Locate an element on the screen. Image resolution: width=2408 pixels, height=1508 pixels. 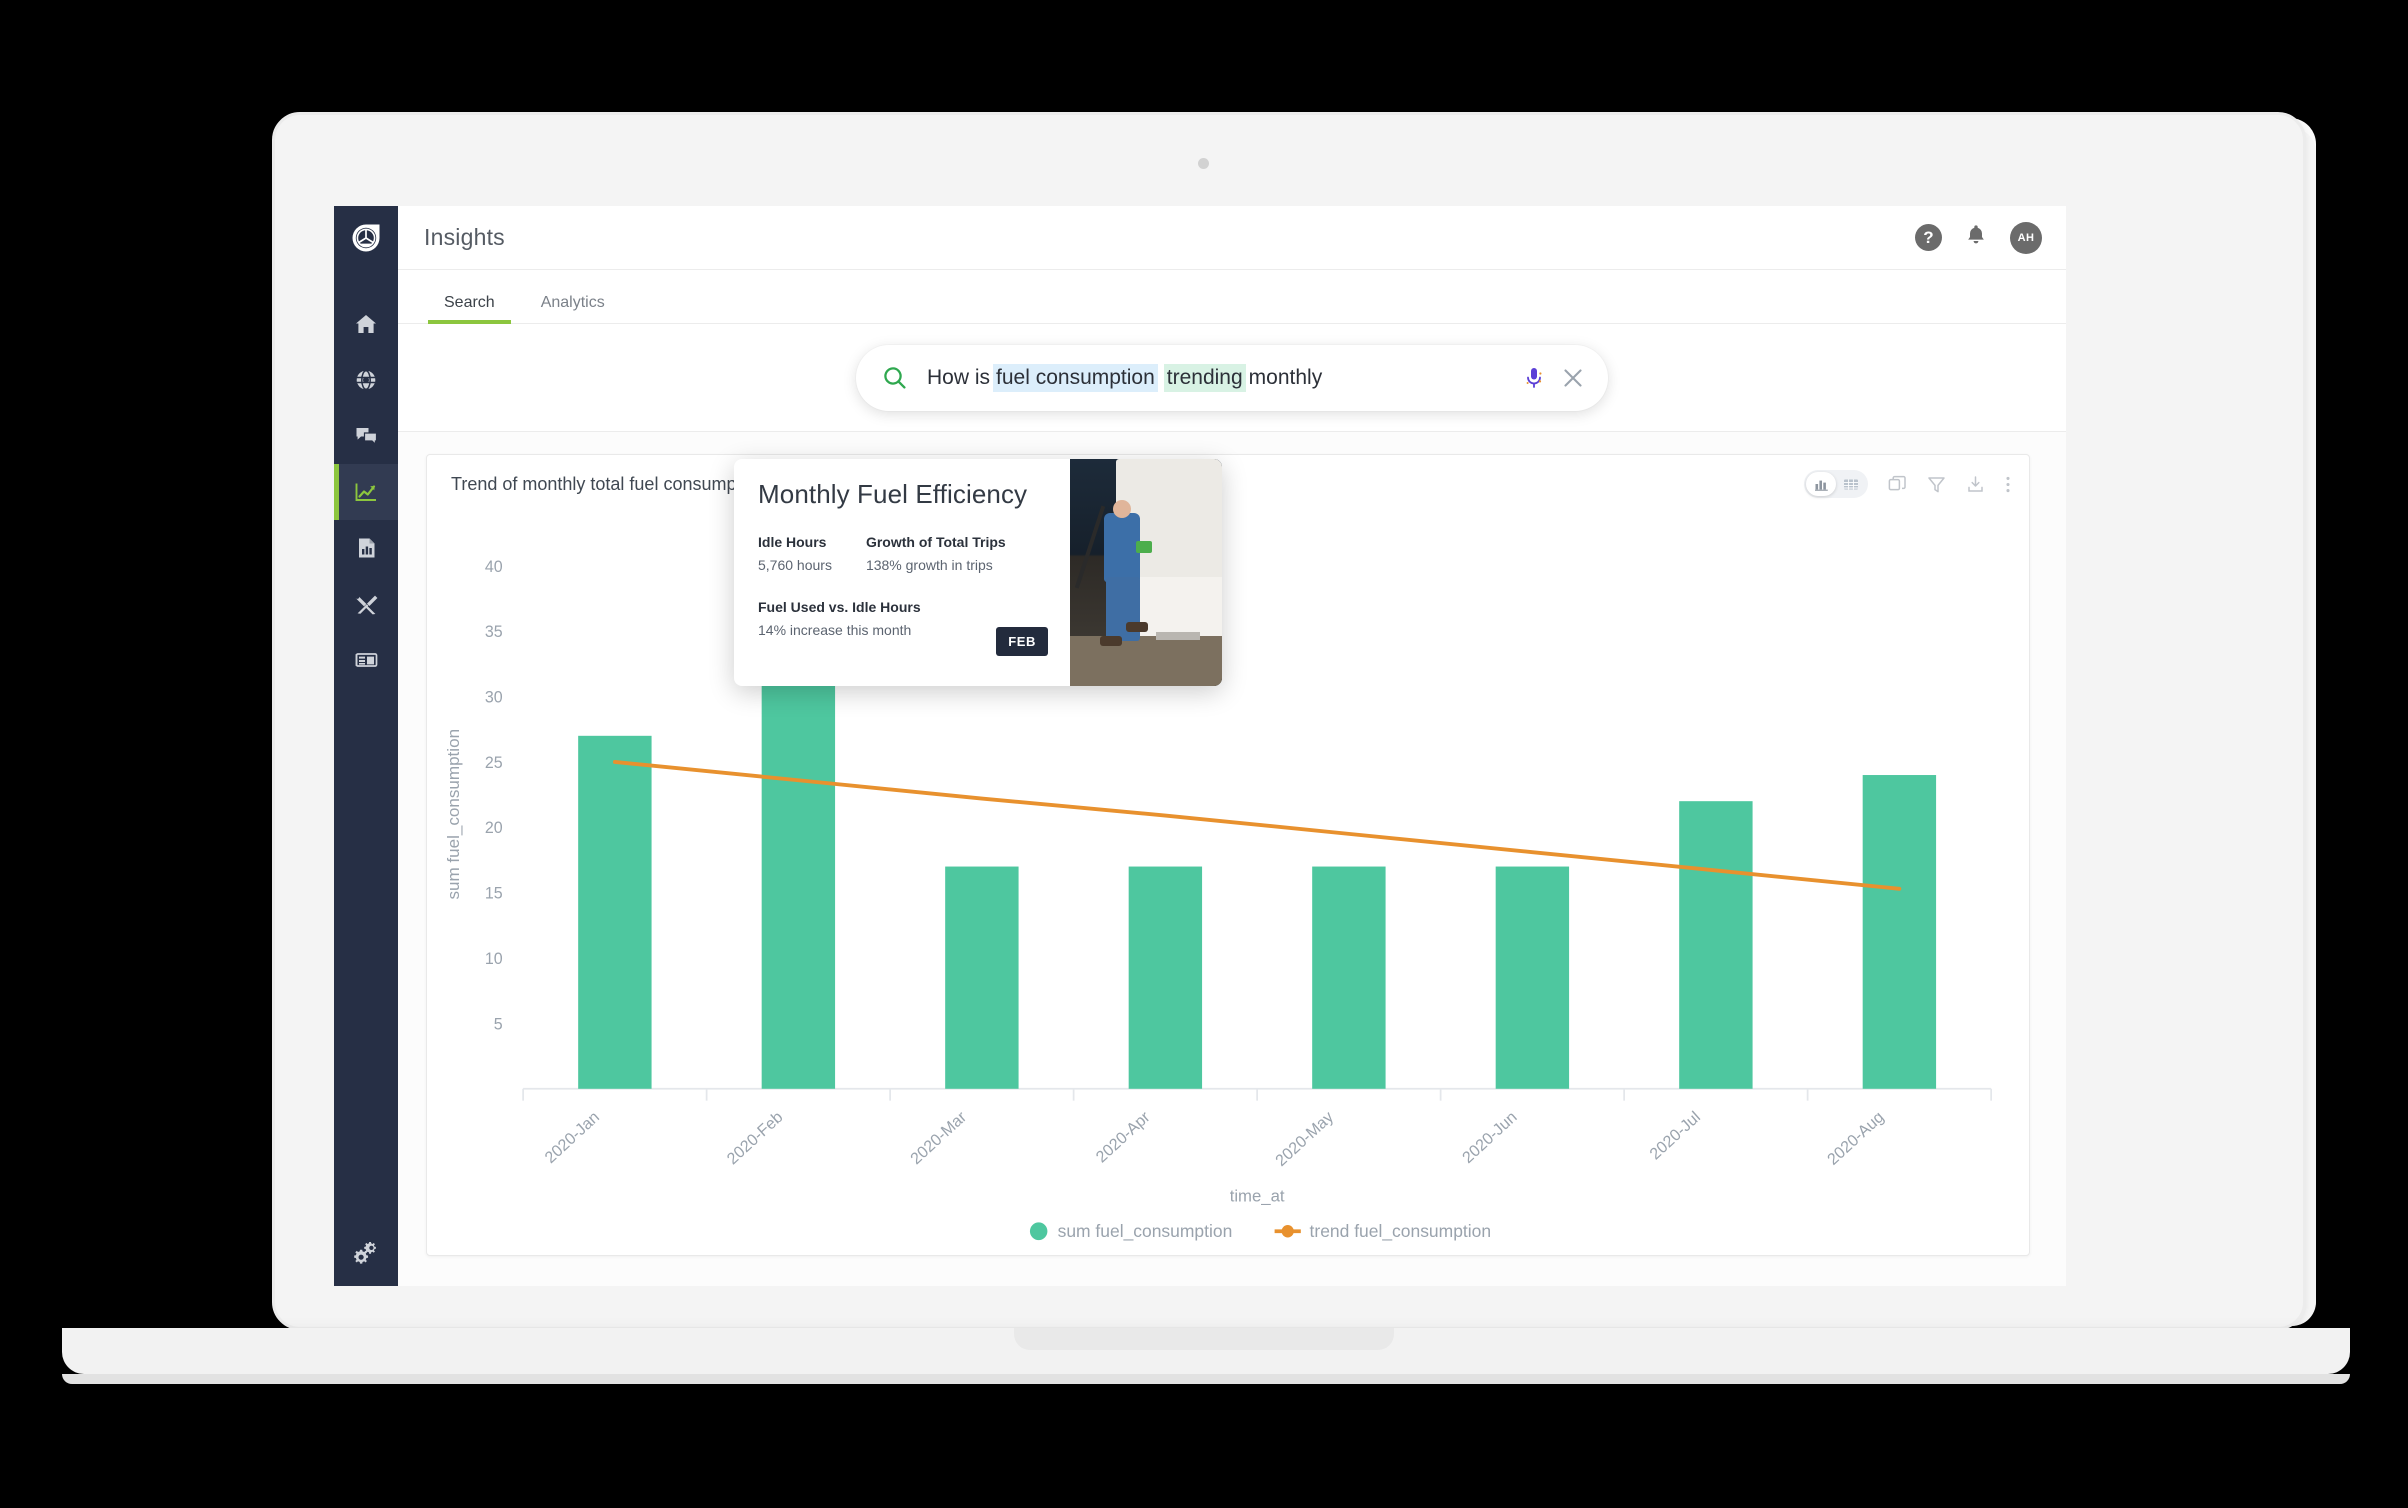
avatar: AH is located at coordinates (2026, 237).